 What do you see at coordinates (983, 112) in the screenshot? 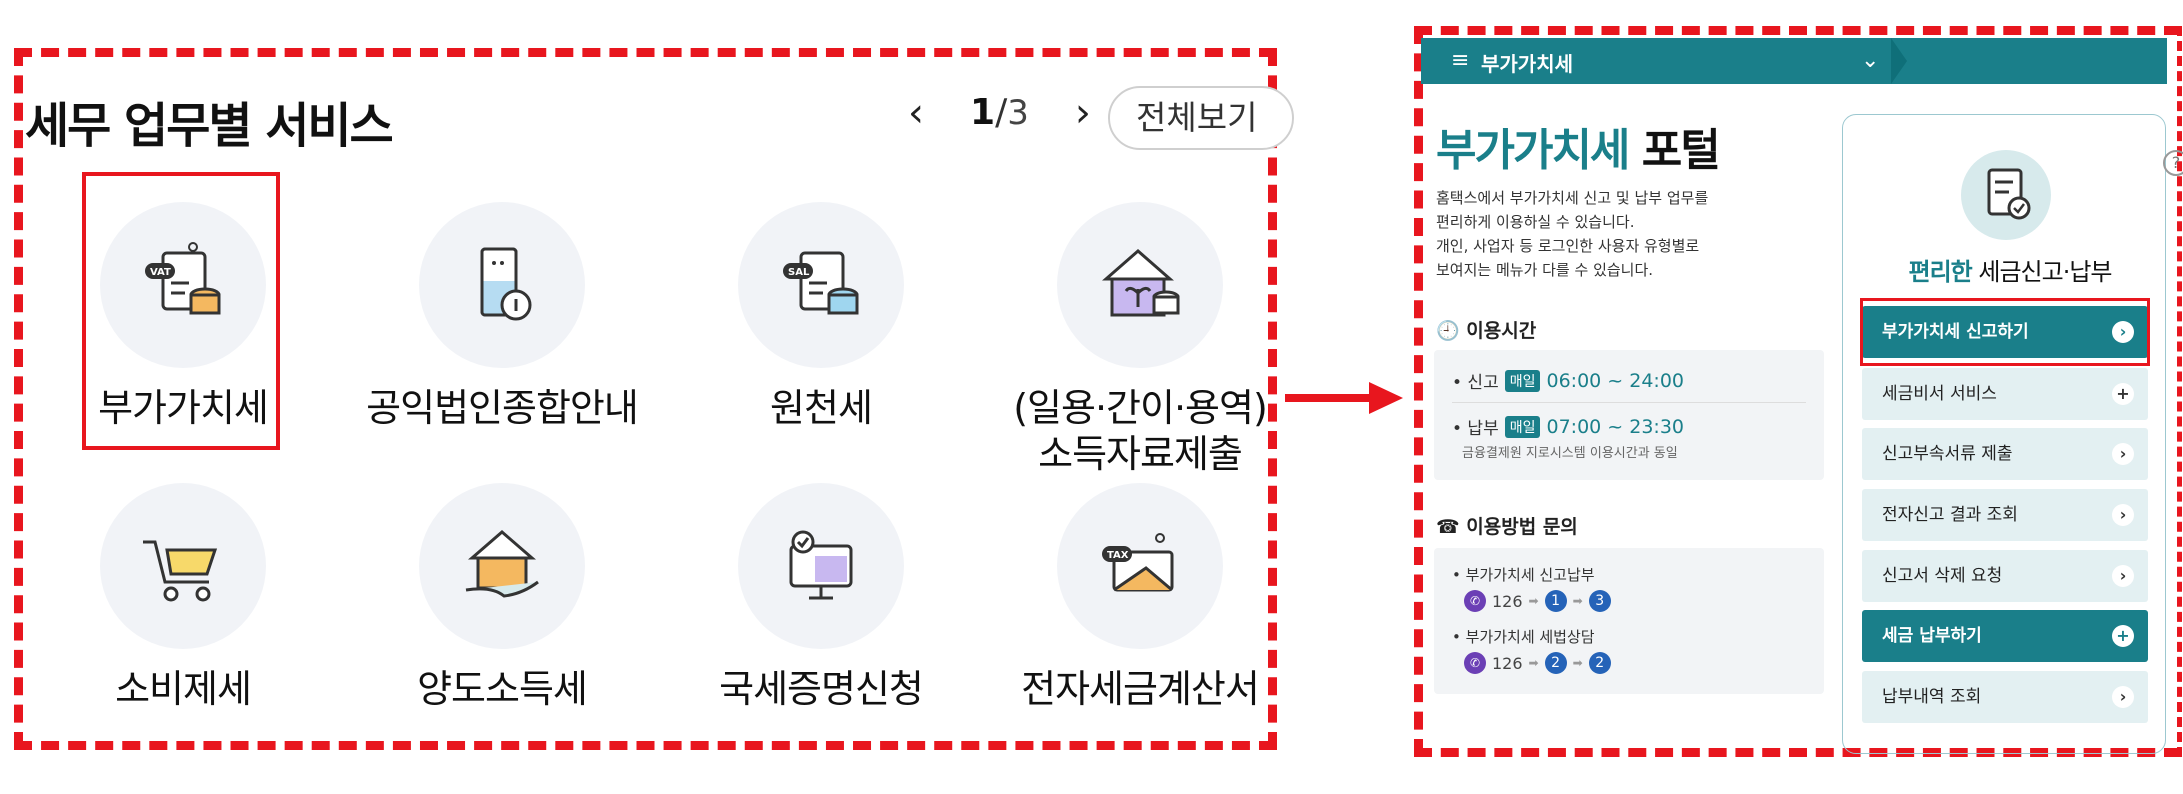
I see `current-page: 1` at bounding box center [983, 112].